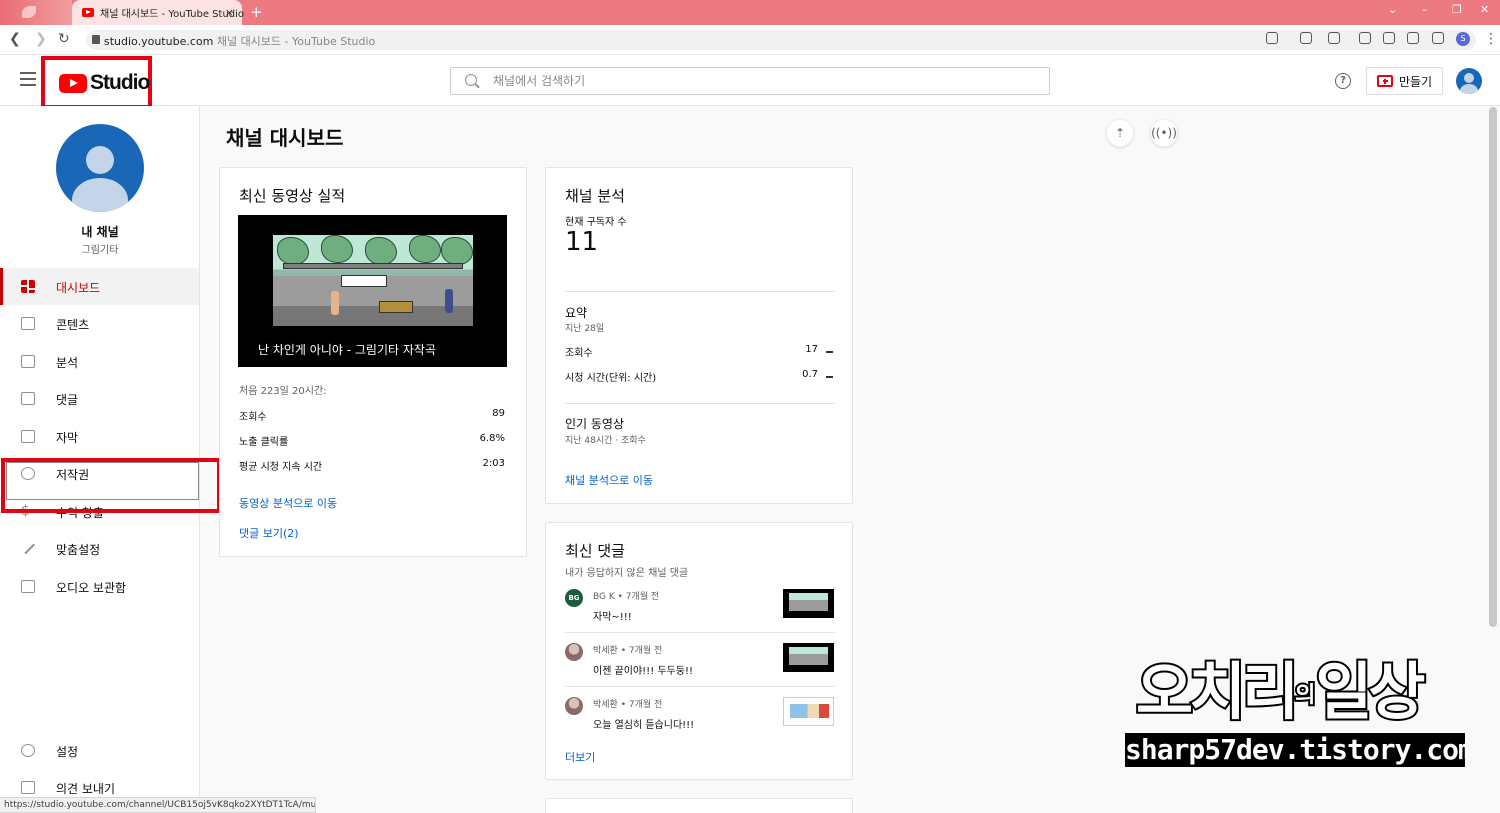 The width and height of the screenshot is (1500, 813). I want to click on back-arrow-icon: ❮, so click(15, 39).